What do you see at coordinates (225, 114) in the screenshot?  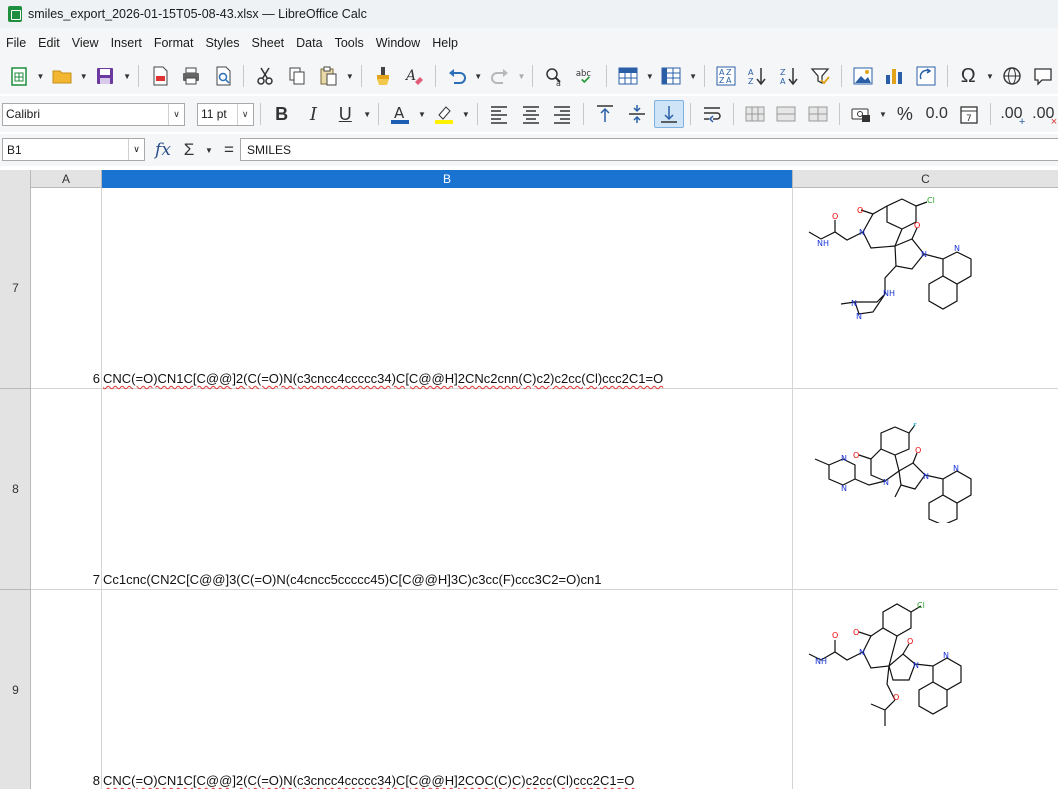 I see `font-size-combo: 11 pt ∨` at bounding box center [225, 114].